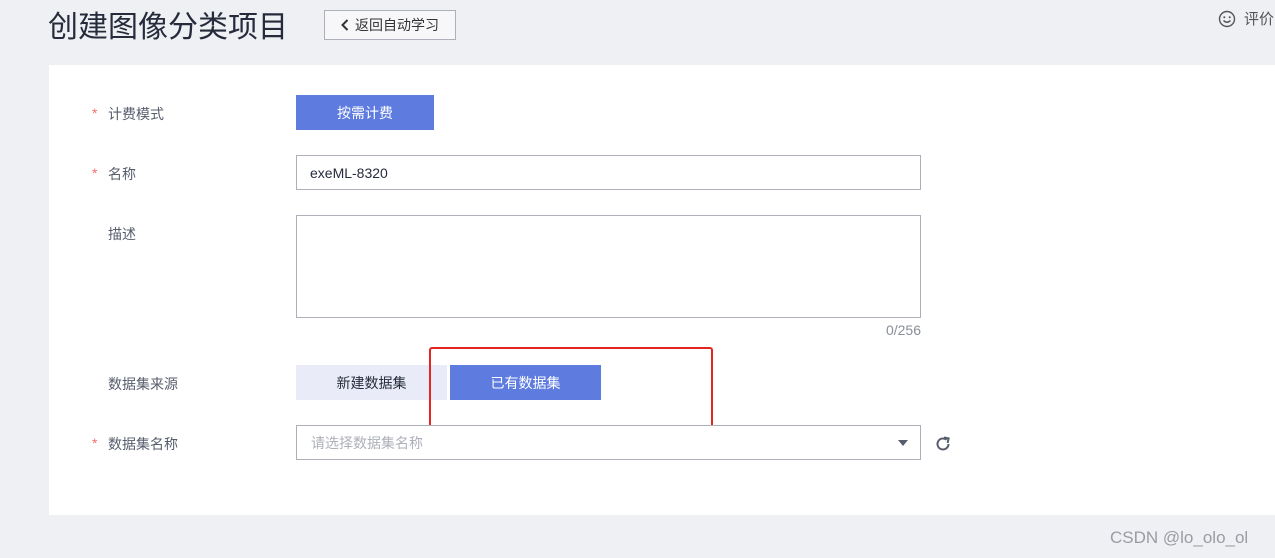 Image resolution: width=1275 pixels, height=558 pixels. Describe the element at coordinates (903, 330) in the screenshot. I see `description-char-counter: 0/256` at that location.